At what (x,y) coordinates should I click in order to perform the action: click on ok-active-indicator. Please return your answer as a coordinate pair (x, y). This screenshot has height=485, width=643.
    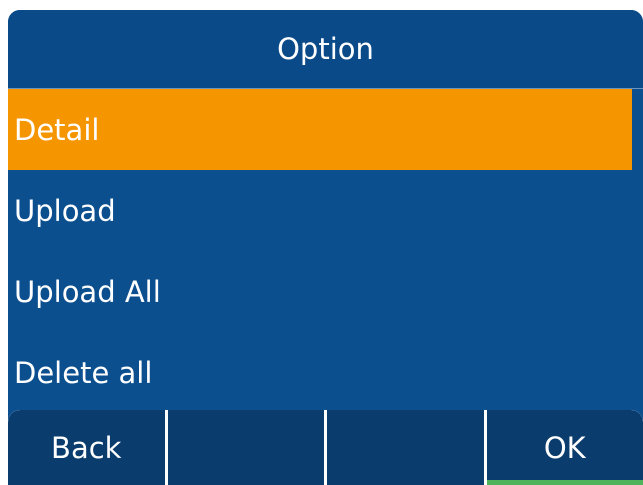
    Looking at the image, I should click on (564, 482).